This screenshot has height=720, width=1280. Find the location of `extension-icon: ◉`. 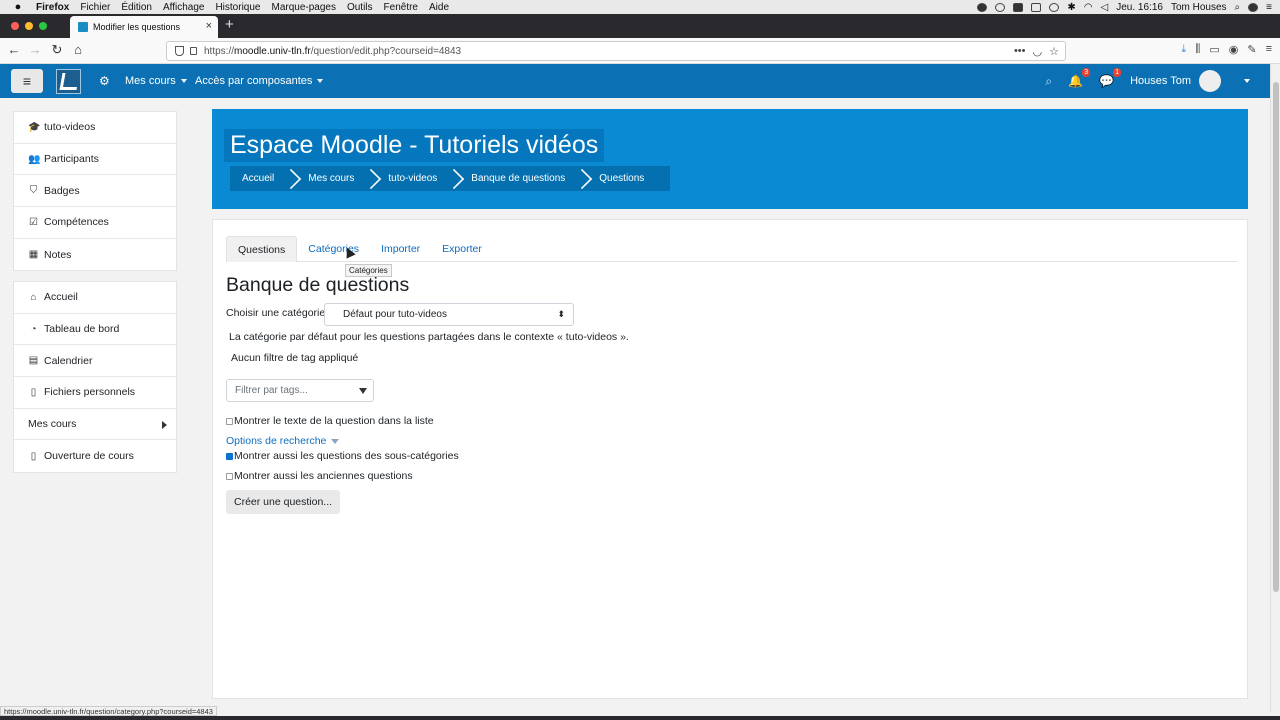

extension-icon: ◉ is located at coordinates (1234, 49).